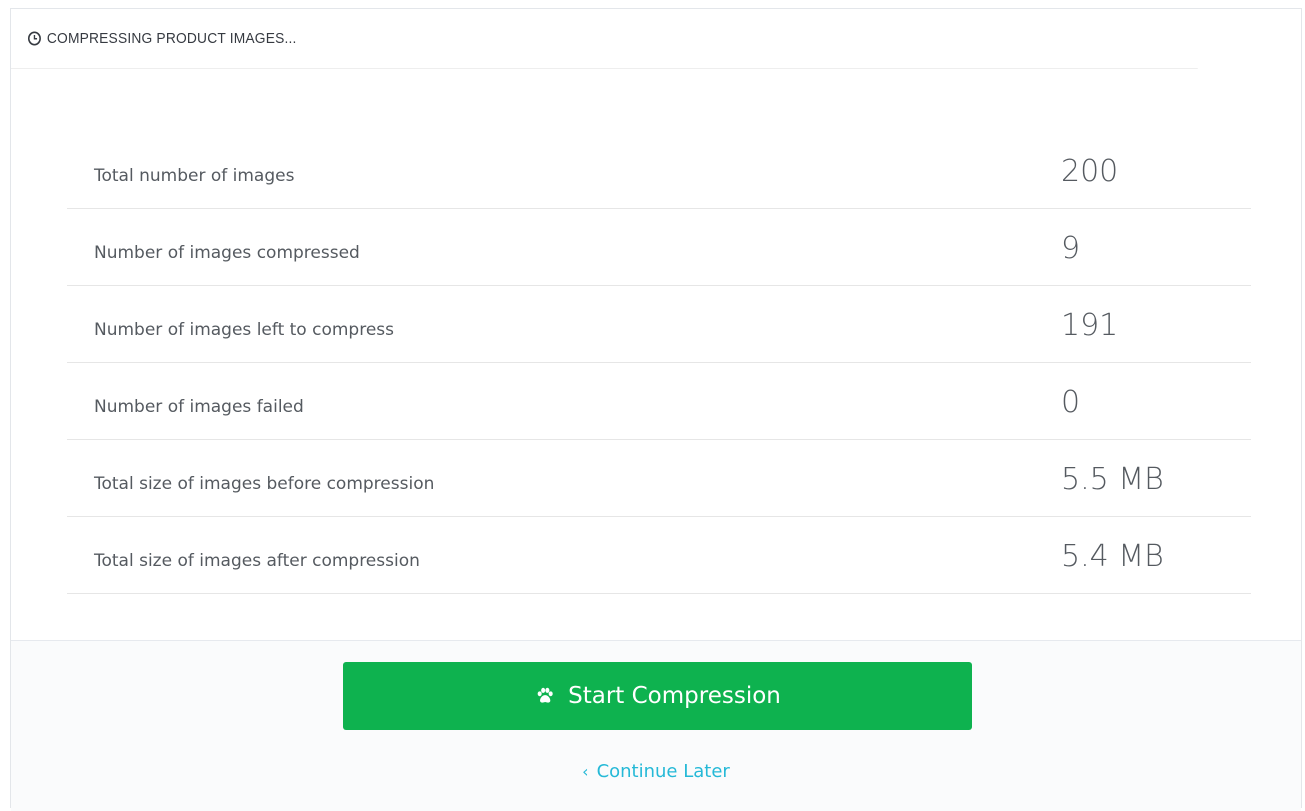 This screenshot has width=1305, height=811. I want to click on stat-label: Number of images compressed, so click(227, 253).